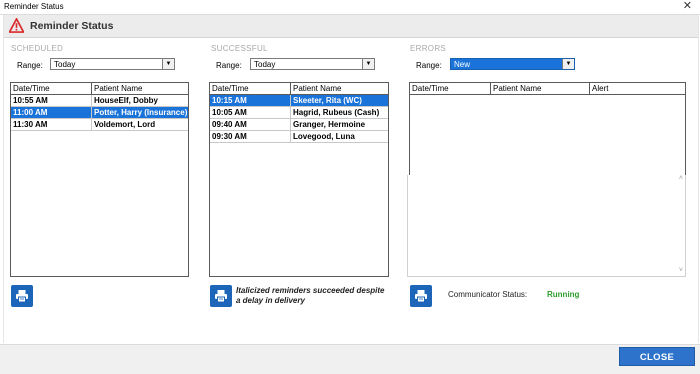 Image resolution: width=700 pixels, height=374 pixels. Describe the element at coordinates (687, 6) in the screenshot. I see `window-close-icon: ✕` at that location.